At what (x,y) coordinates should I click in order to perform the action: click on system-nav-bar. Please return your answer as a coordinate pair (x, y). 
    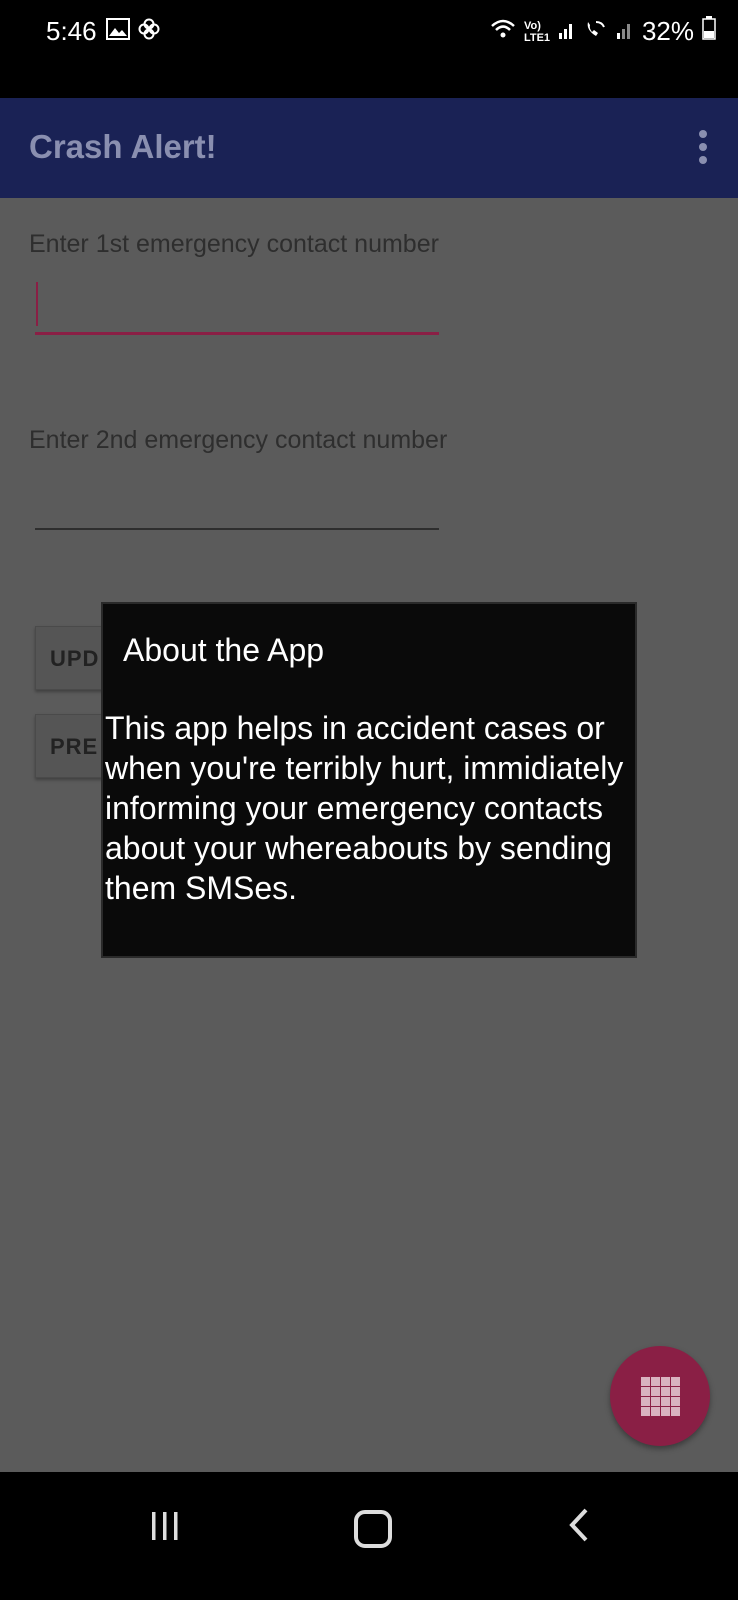
    Looking at the image, I should click on (369, 1536).